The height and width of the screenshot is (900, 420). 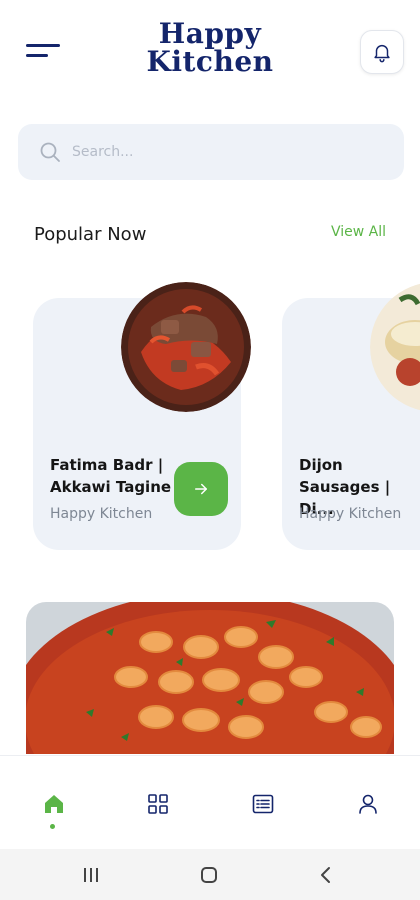 I want to click on arrow-right-icon, so click(x=201, y=489).